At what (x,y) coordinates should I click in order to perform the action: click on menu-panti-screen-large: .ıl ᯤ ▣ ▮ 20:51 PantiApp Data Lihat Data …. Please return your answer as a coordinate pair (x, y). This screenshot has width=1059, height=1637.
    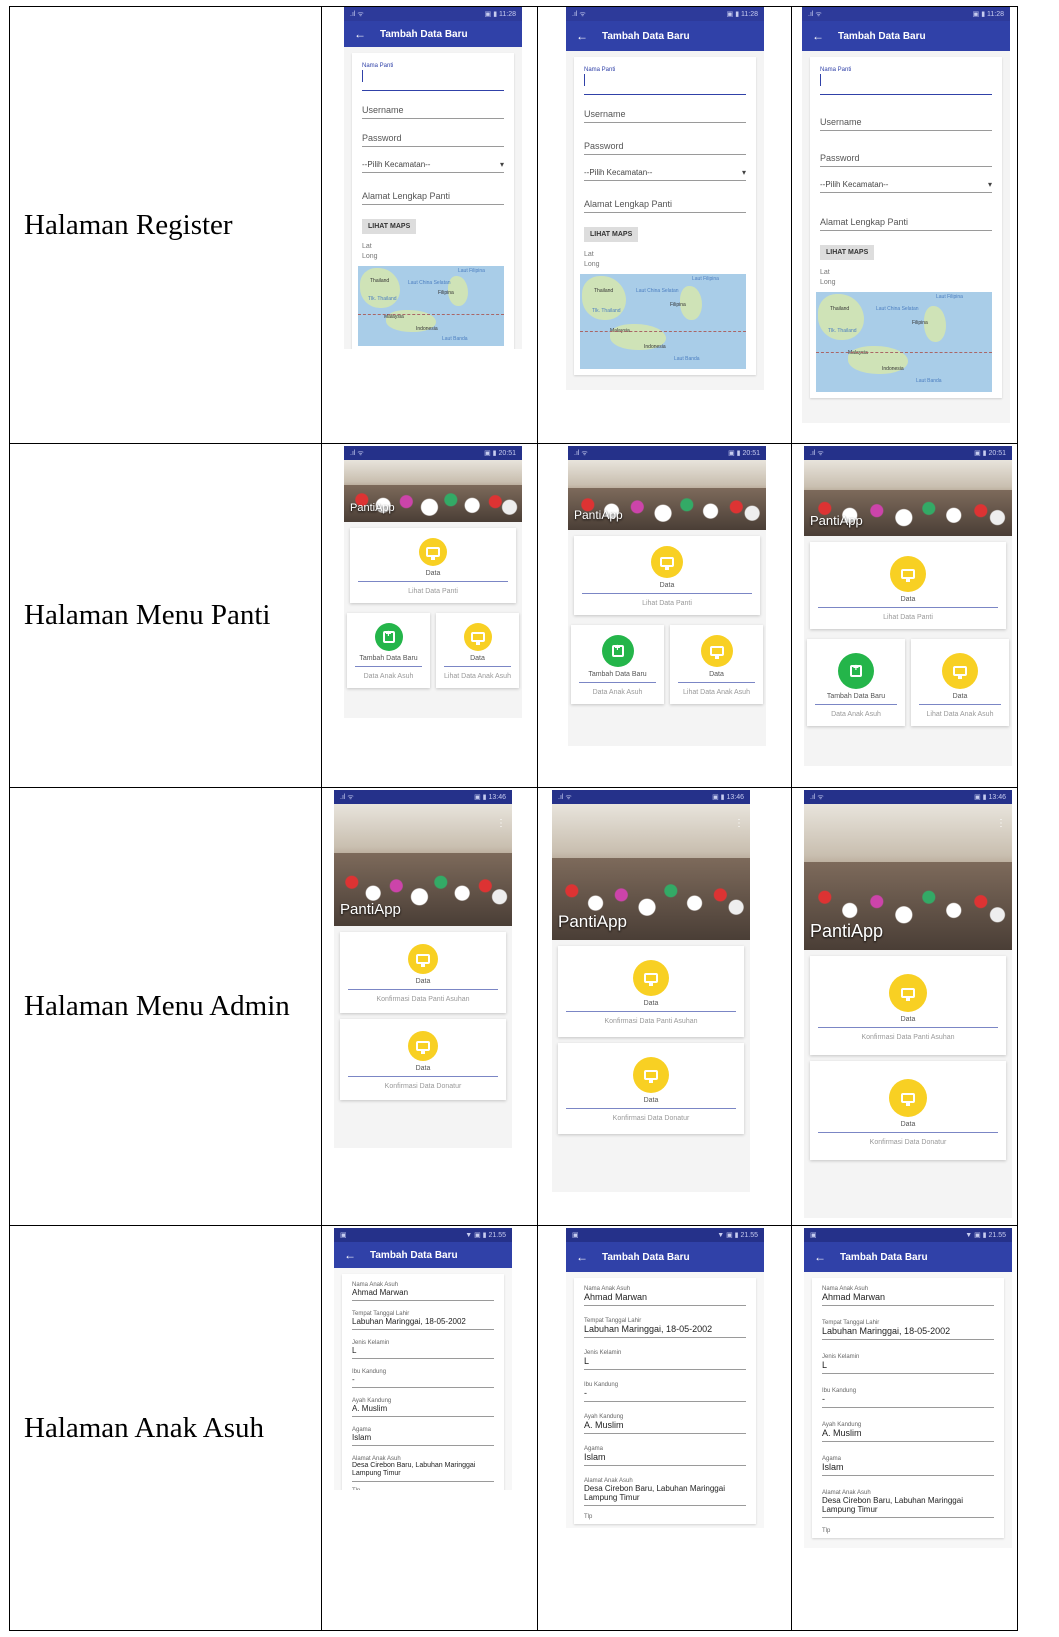
    Looking at the image, I should click on (904, 615).